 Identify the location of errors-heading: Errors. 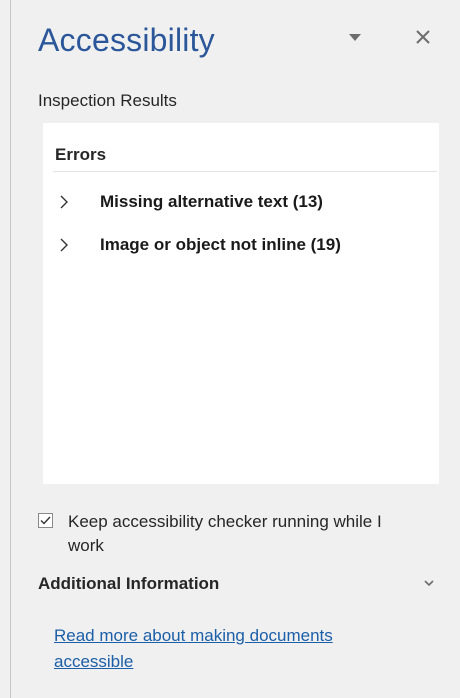
(81, 154).